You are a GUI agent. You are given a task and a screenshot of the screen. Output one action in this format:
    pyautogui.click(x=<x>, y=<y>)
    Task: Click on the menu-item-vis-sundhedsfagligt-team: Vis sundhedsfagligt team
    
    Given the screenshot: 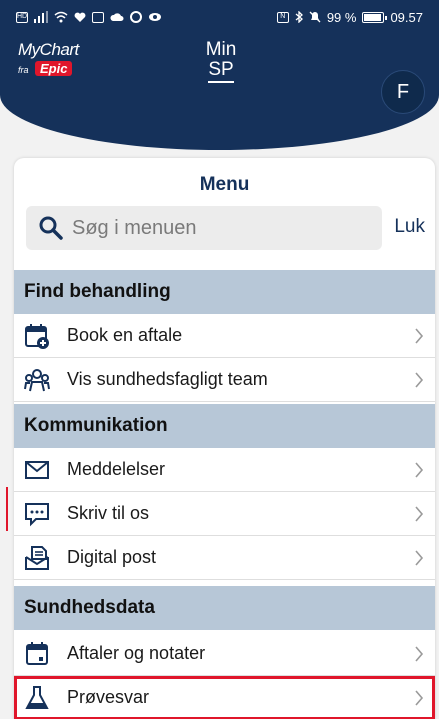 What is the action you would take?
    pyautogui.click(x=224, y=380)
    